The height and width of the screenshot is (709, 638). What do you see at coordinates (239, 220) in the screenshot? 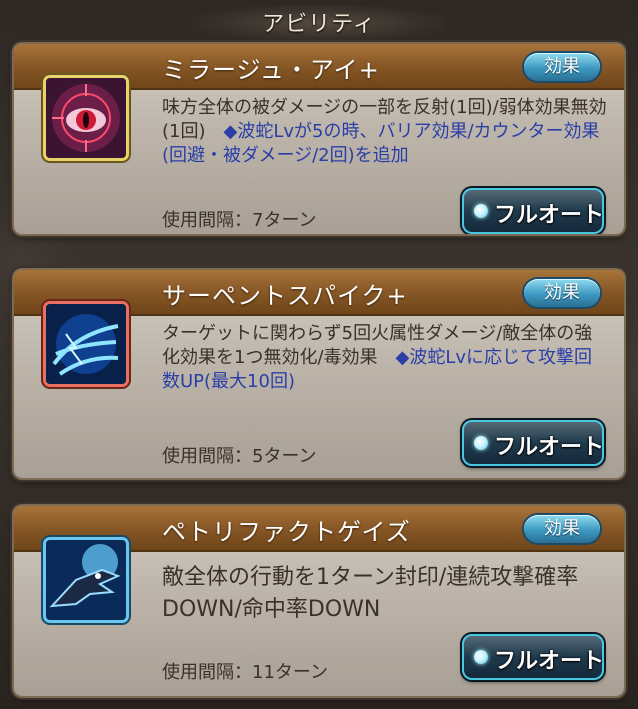
I see `cooldown-text: 使用間隔：7ターン` at bounding box center [239, 220].